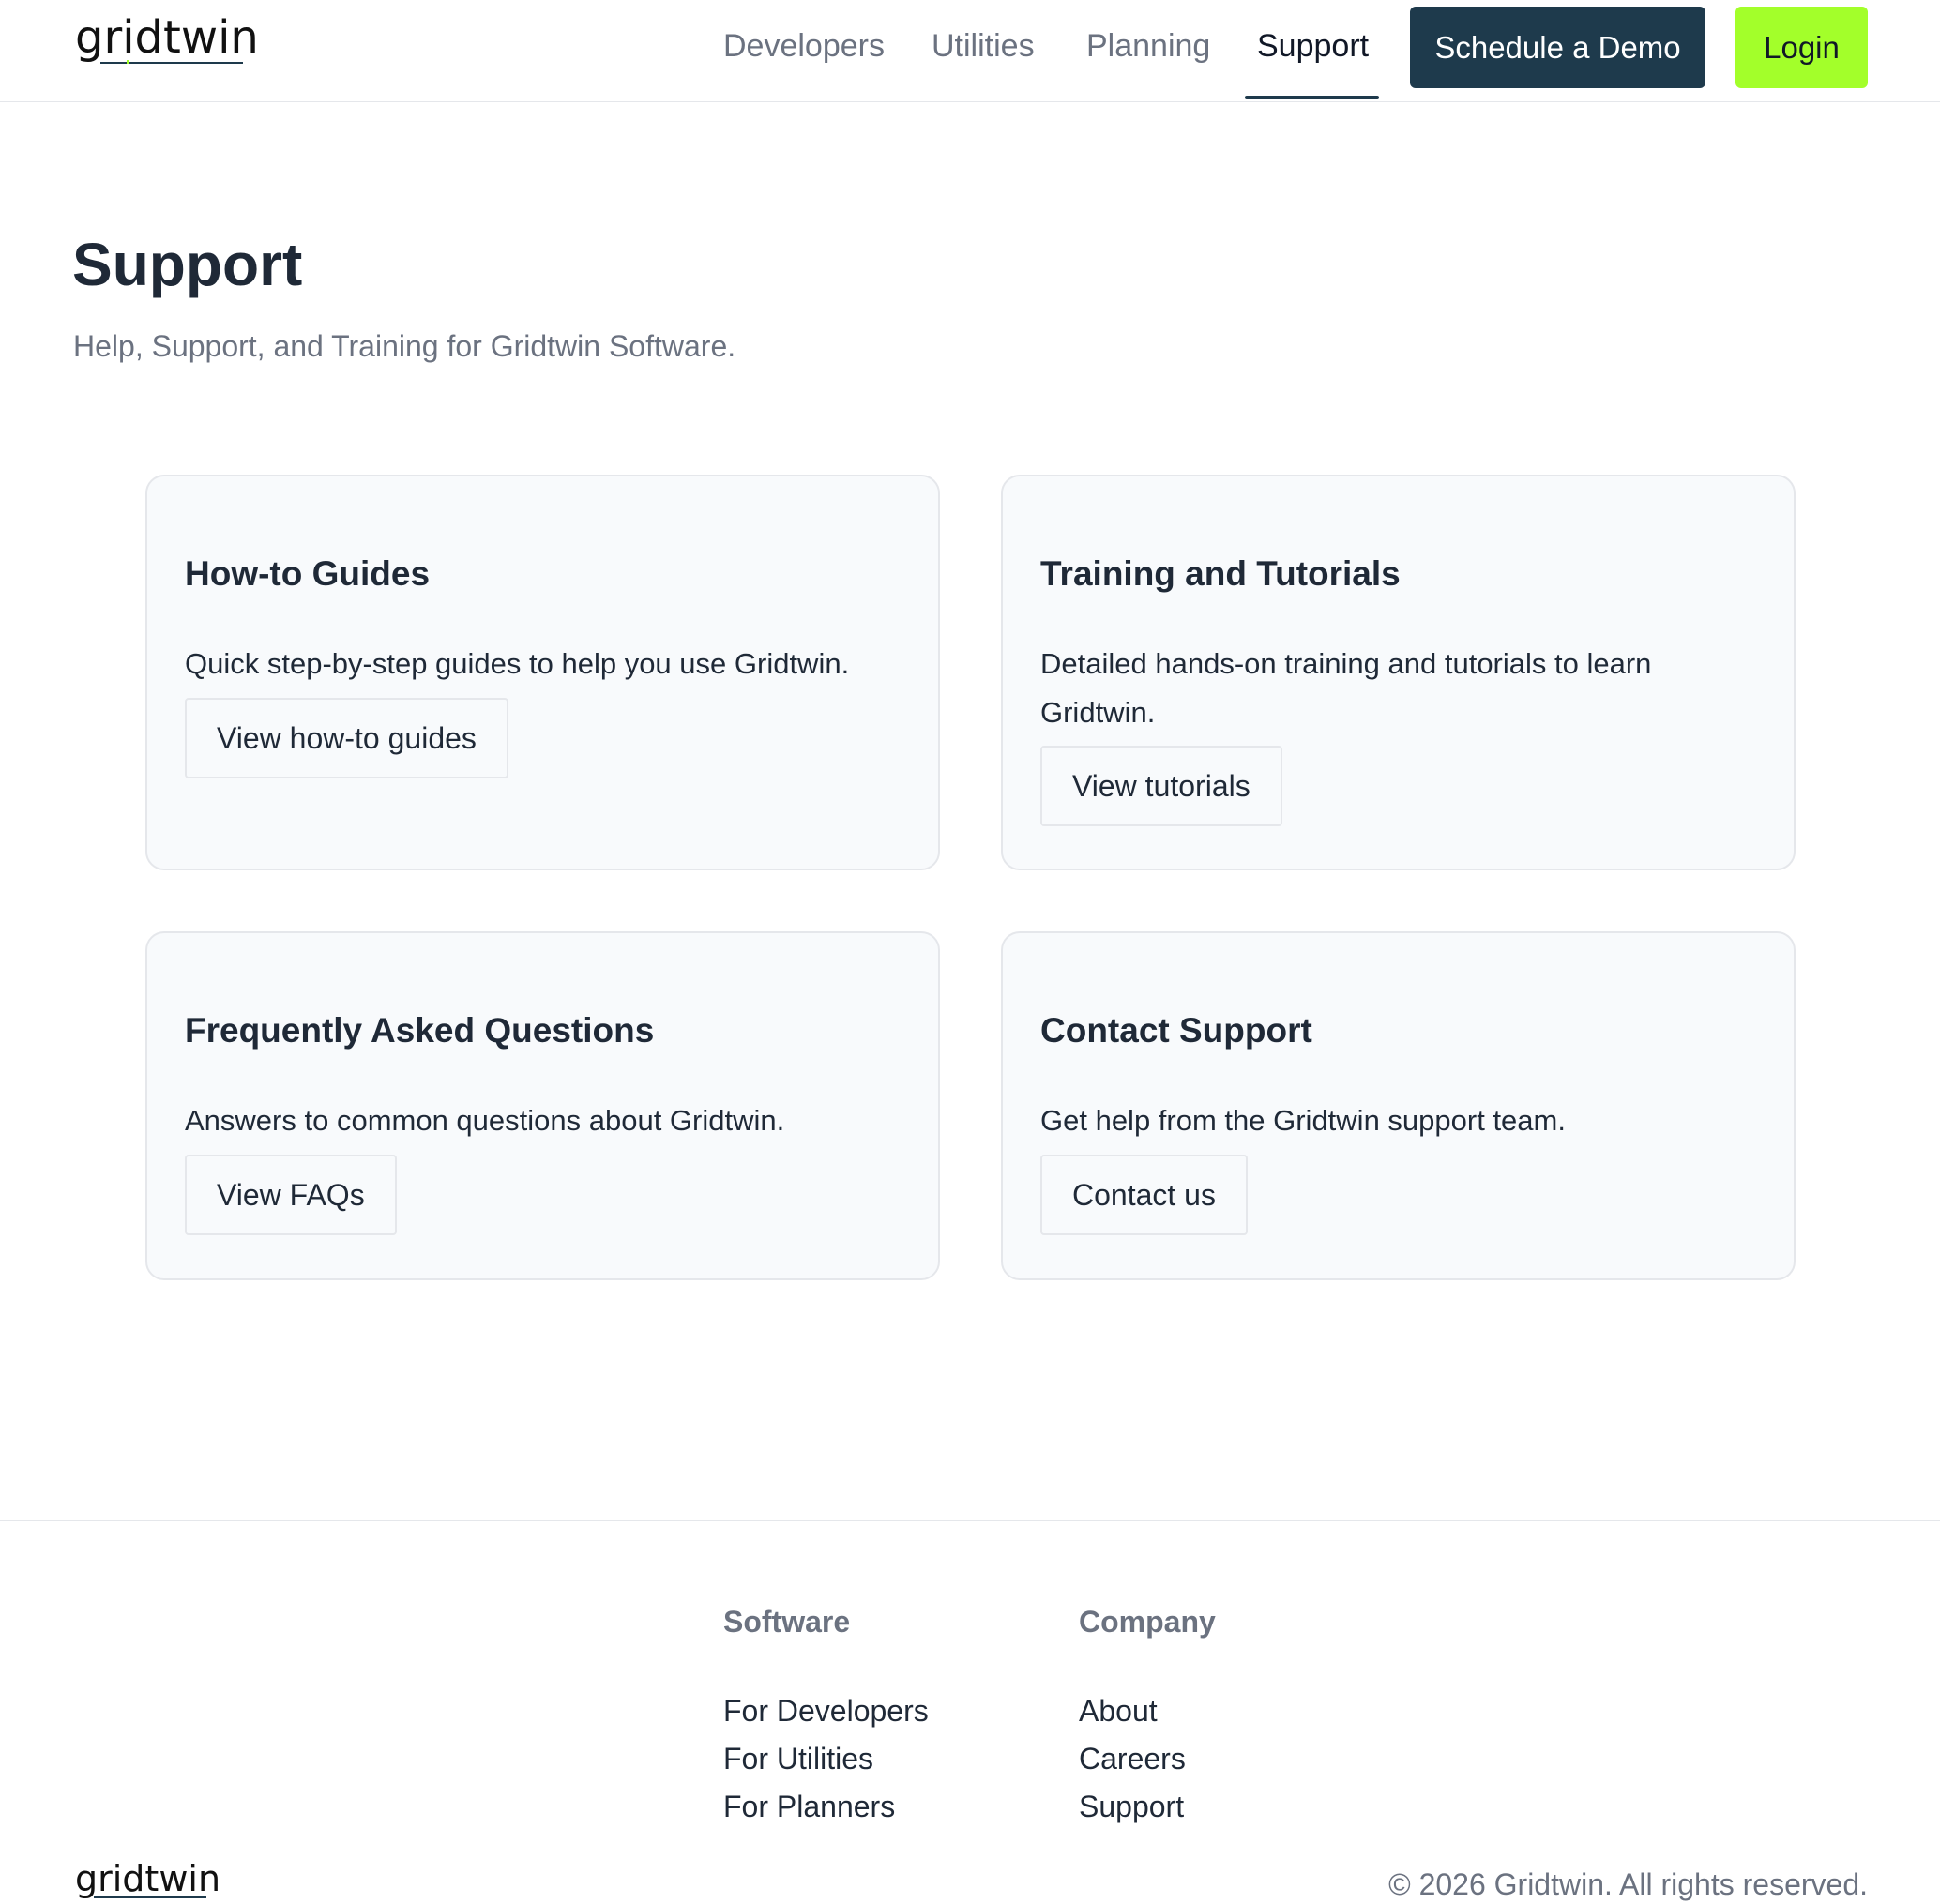 The width and height of the screenshot is (1940, 1904). Describe the element at coordinates (291, 1195) in the screenshot. I see `view-faqs-button: View FAQs` at that location.